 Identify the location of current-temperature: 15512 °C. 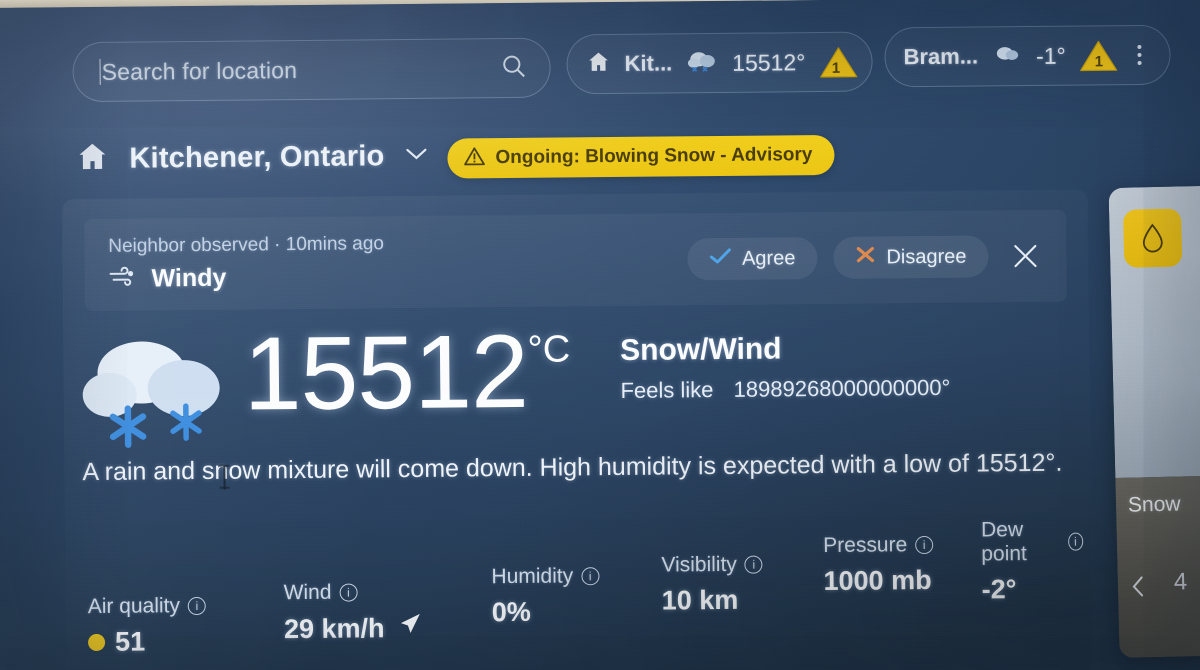
(406, 373).